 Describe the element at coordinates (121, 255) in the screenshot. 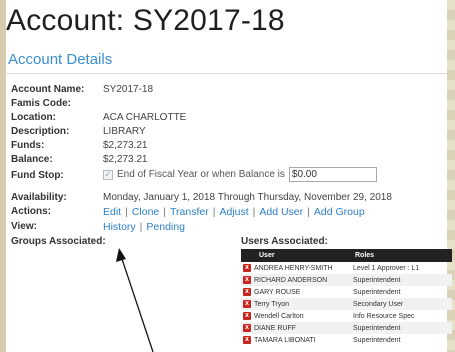

I see `arrow-head-icon` at that location.